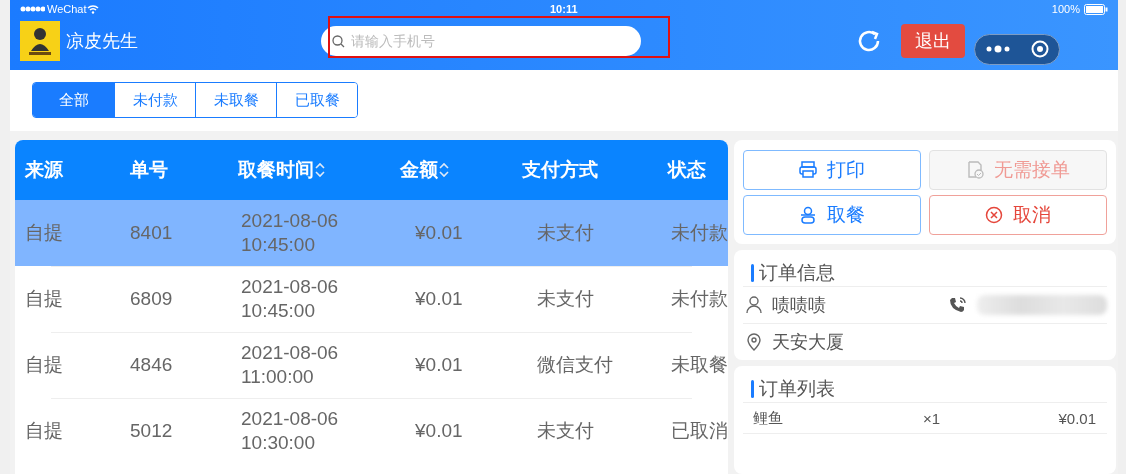 This screenshot has width=1126, height=474. Describe the element at coordinates (768, 418) in the screenshot. I see `item-name: 鲤鱼` at that location.